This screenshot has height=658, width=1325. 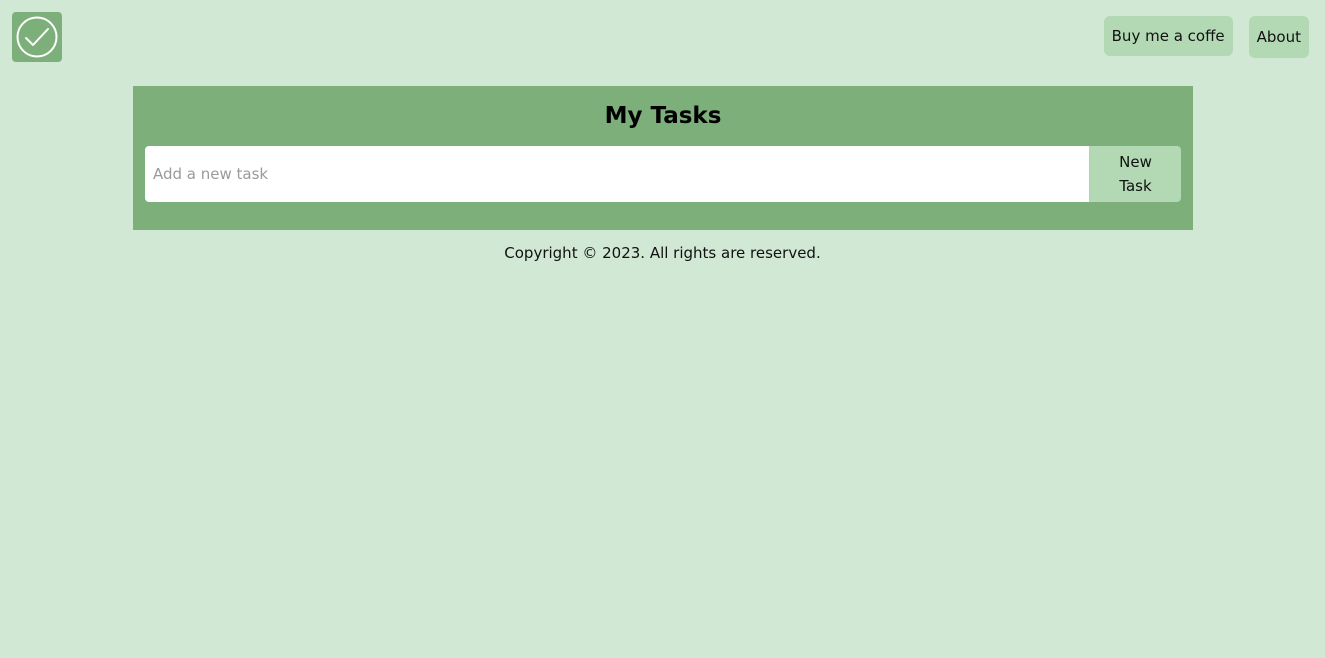 I want to click on page-title: My Tasks, so click(x=663, y=116).